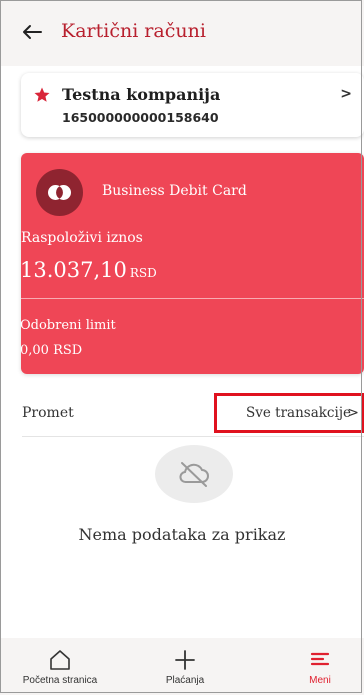 The width and height of the screenshot is (364, 695). I want to click on cloud-off-icon, so click(194, 474).